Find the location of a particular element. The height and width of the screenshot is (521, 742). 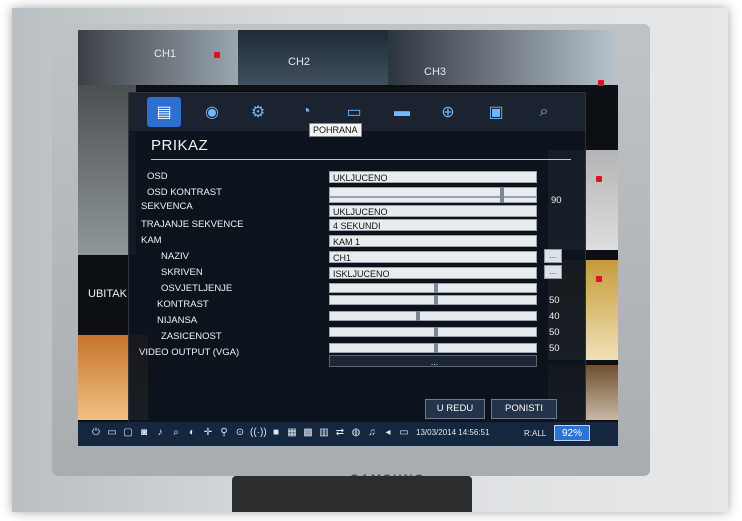

row-label: VIDEO OUTPUT (VGA) is located at coordinates (189, 352).